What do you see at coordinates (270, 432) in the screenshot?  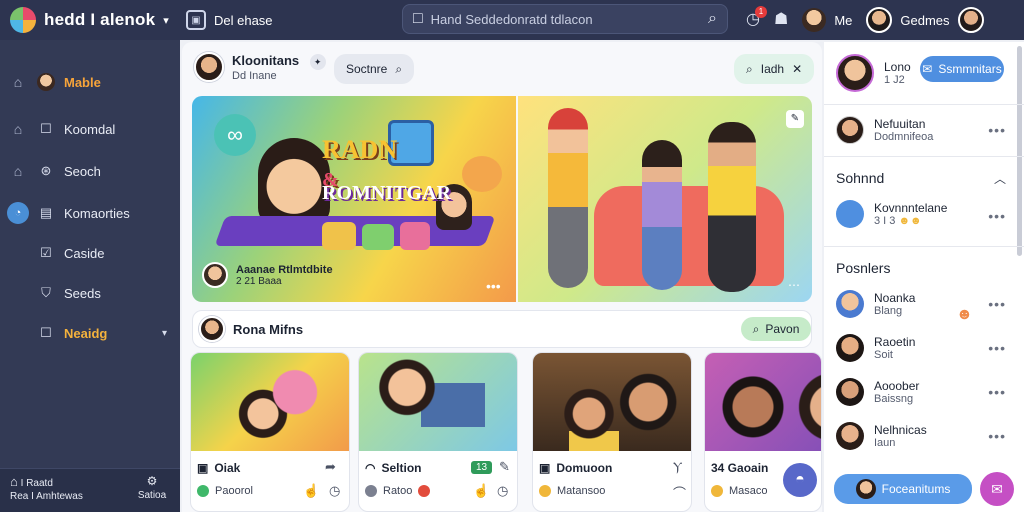 I see `card: ▣ Oiak Paoorol ➦ ☝ ◷` at bounding box center [270, 432].